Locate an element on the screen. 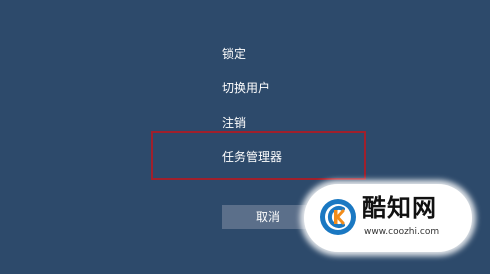 The width and height of the screenshot is (490, 274). coozhi-logo-icon is located at coordinates (338, 217).